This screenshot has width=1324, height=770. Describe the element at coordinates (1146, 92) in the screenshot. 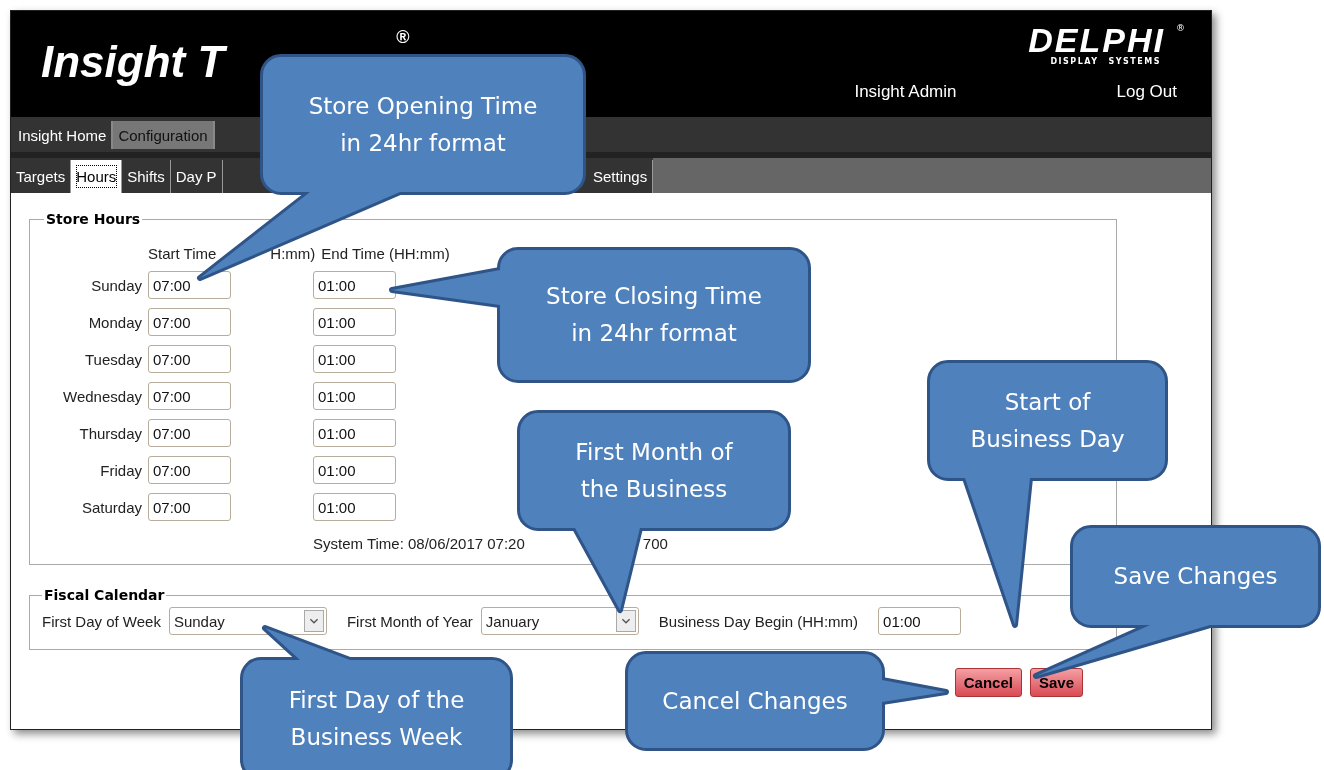

I see `logout-link: Log Out` at that location.